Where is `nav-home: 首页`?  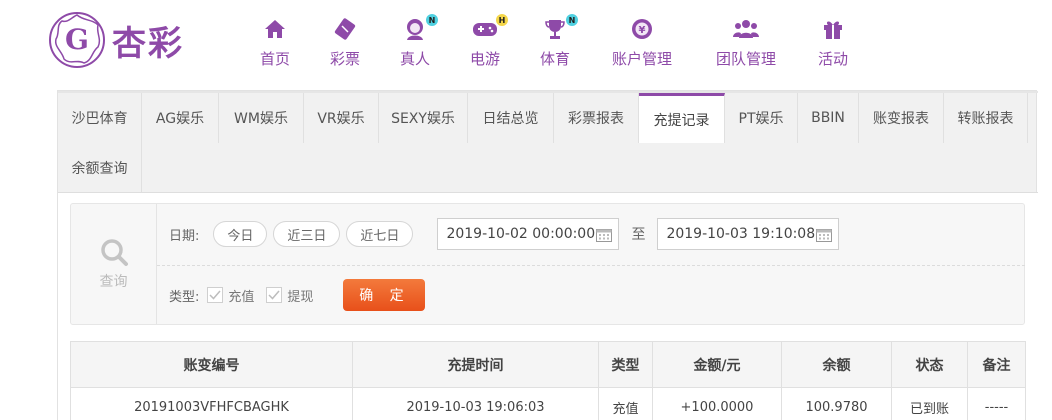 nav-home: 首页 is located at coordinates (275, 41).